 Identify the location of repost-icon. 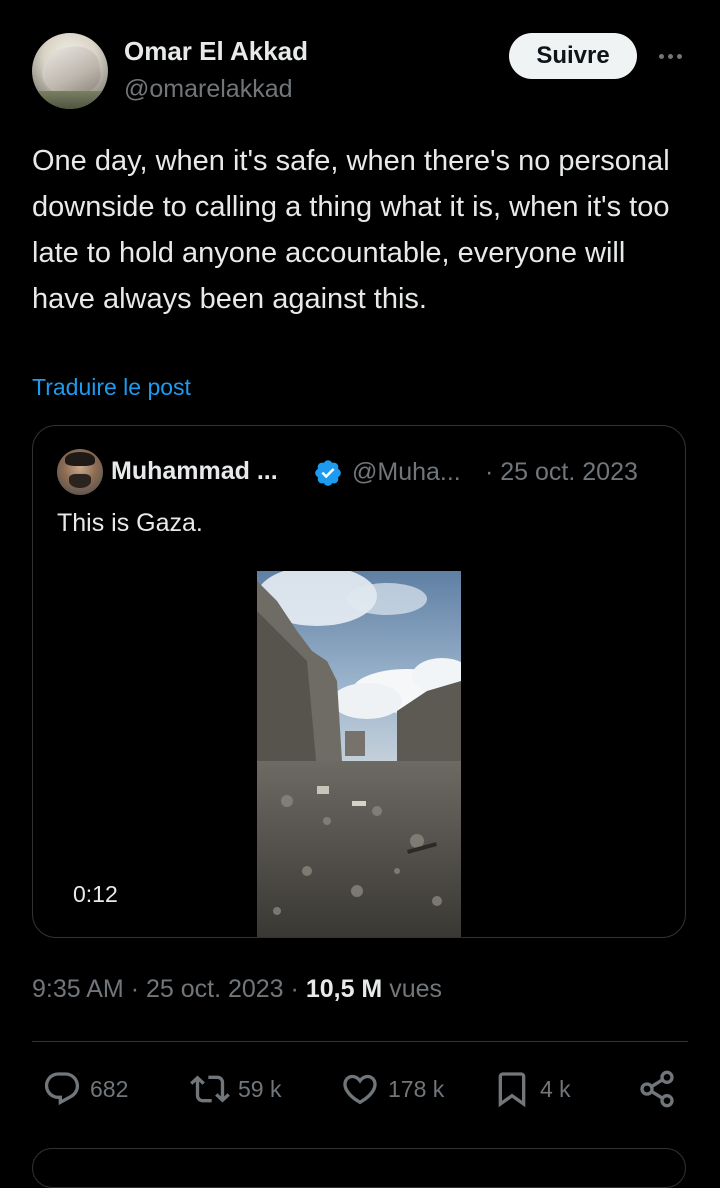
(210, 1089).